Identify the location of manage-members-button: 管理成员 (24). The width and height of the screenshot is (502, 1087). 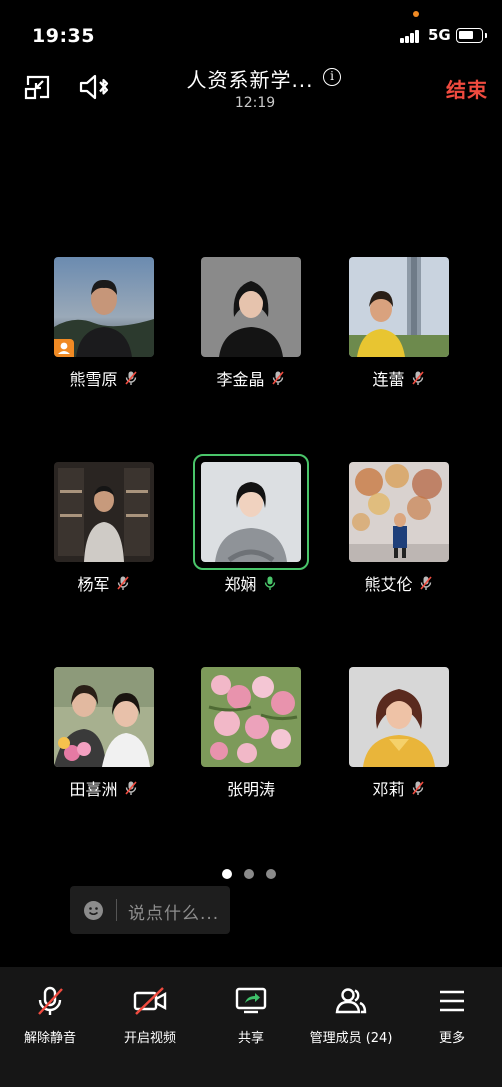
(351, 1006).